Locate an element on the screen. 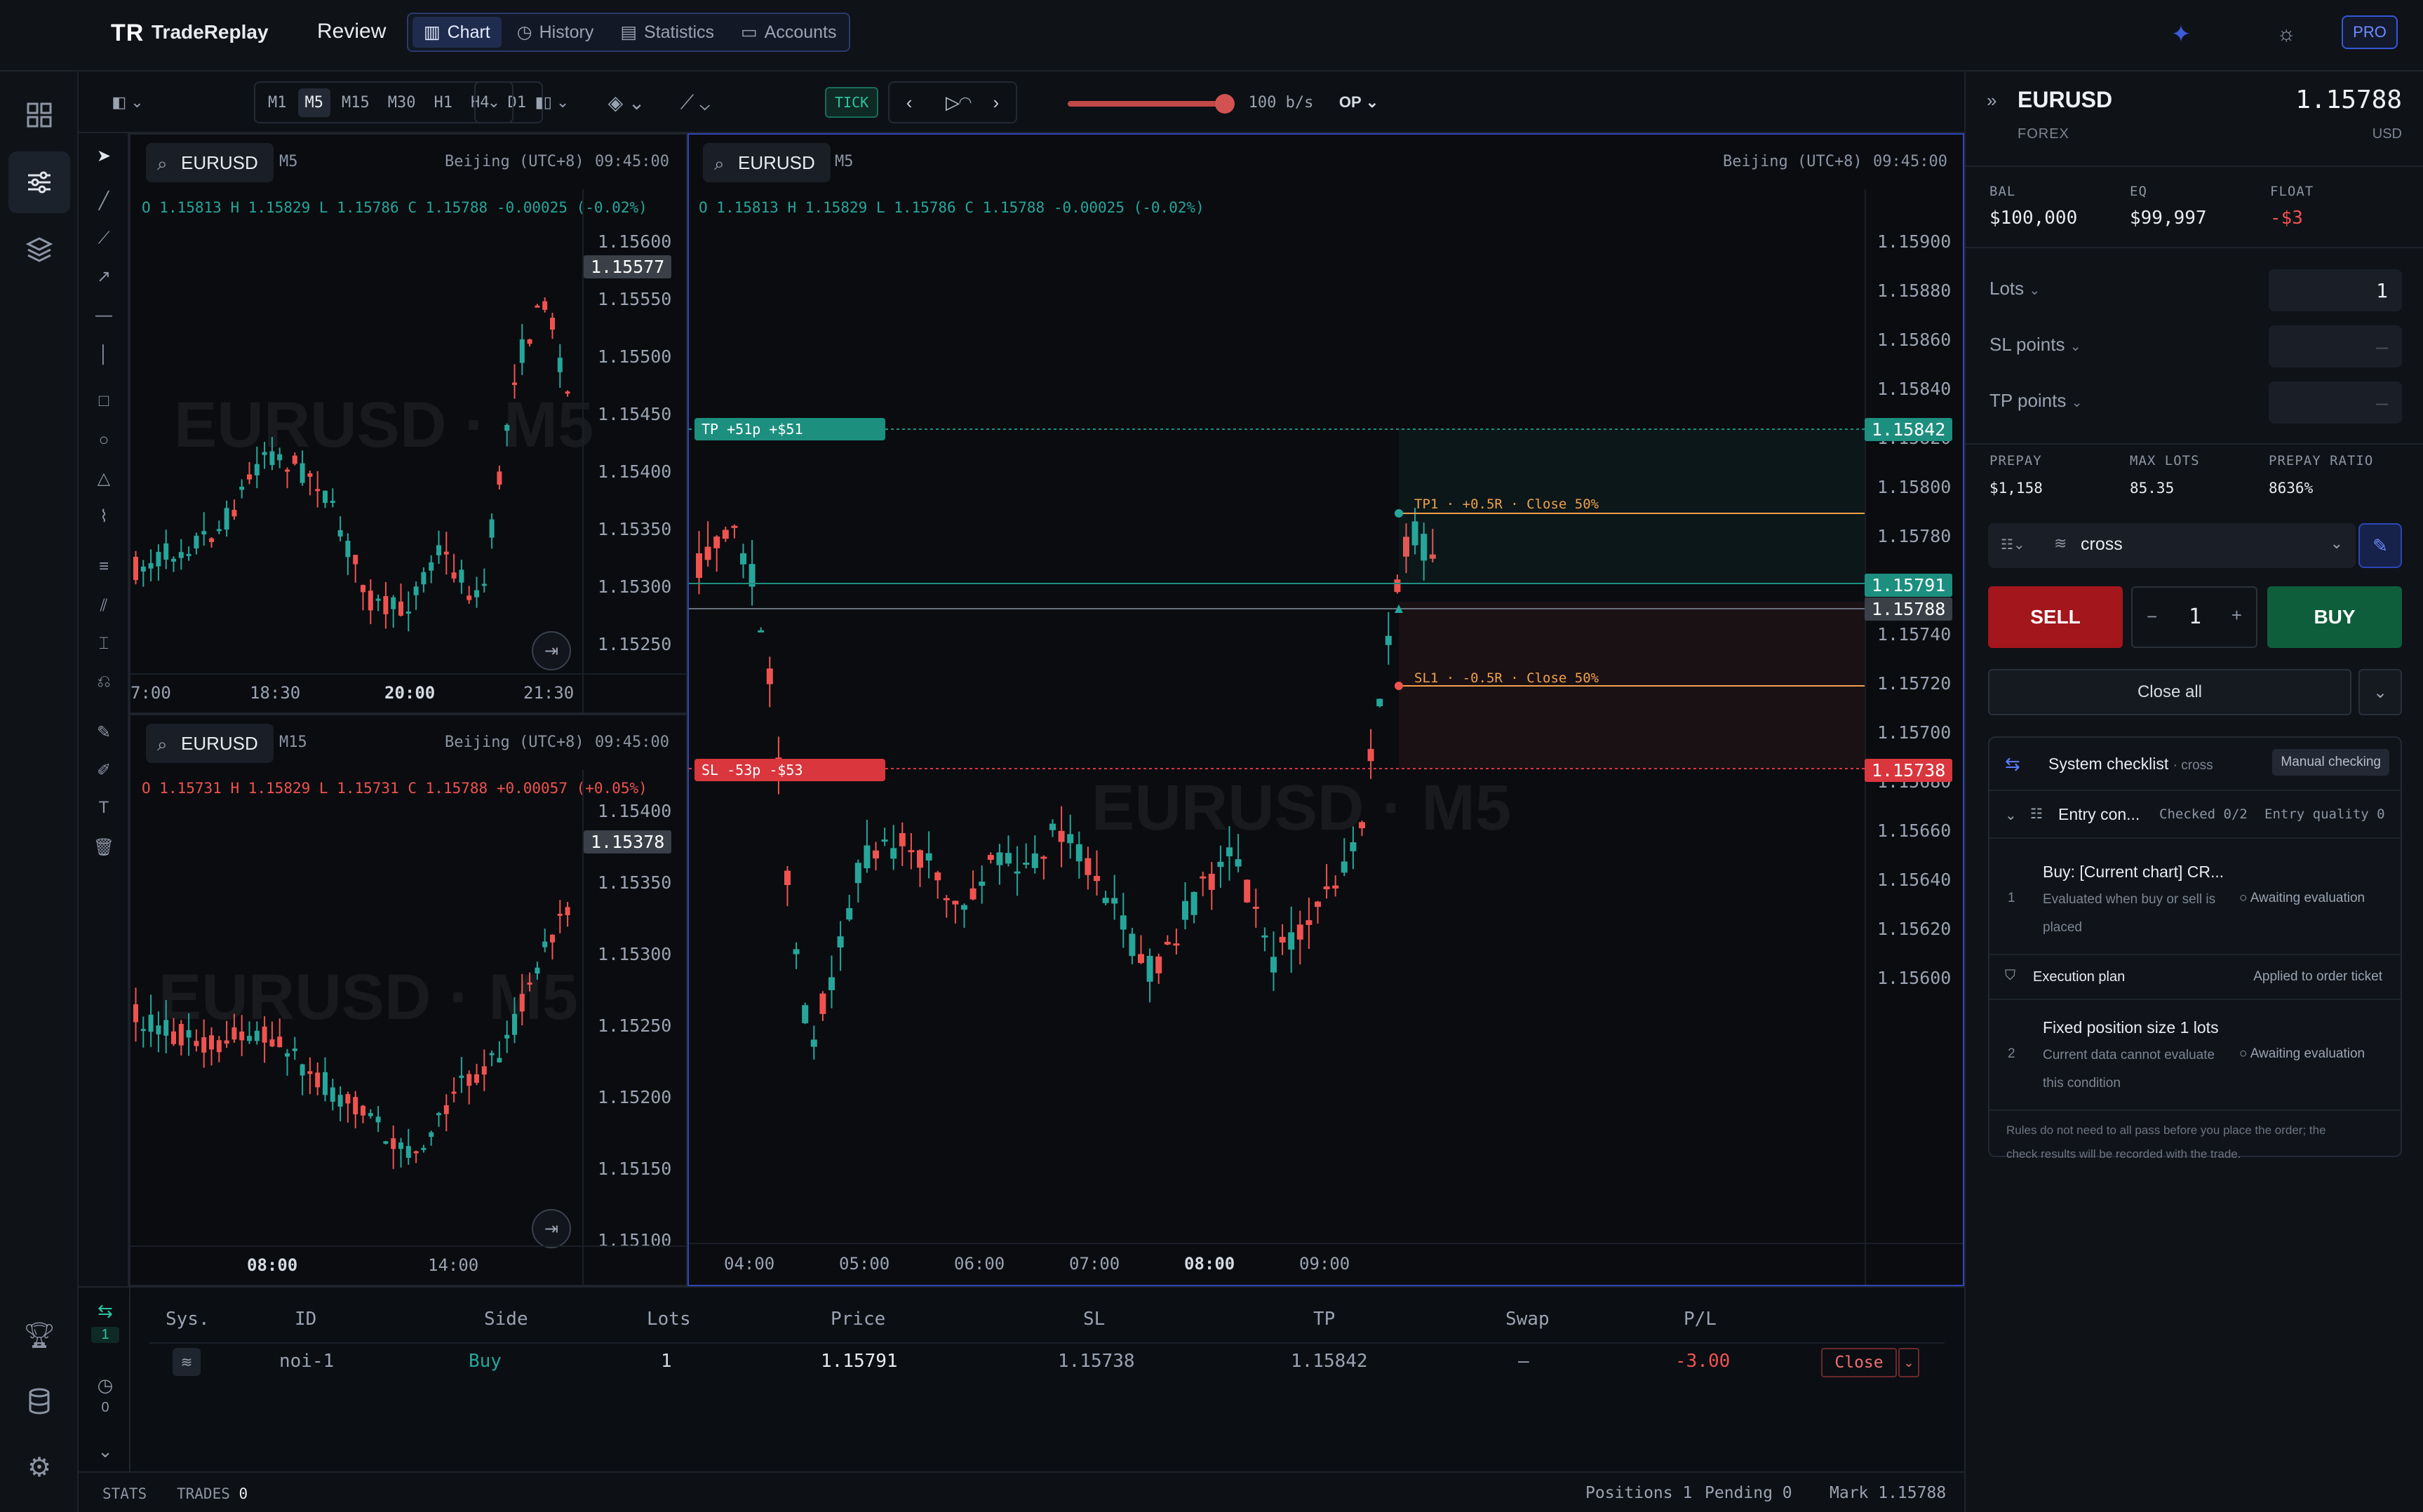  pane-timezone: Beijing (UTC+8) is located at coordinates (514, 742).